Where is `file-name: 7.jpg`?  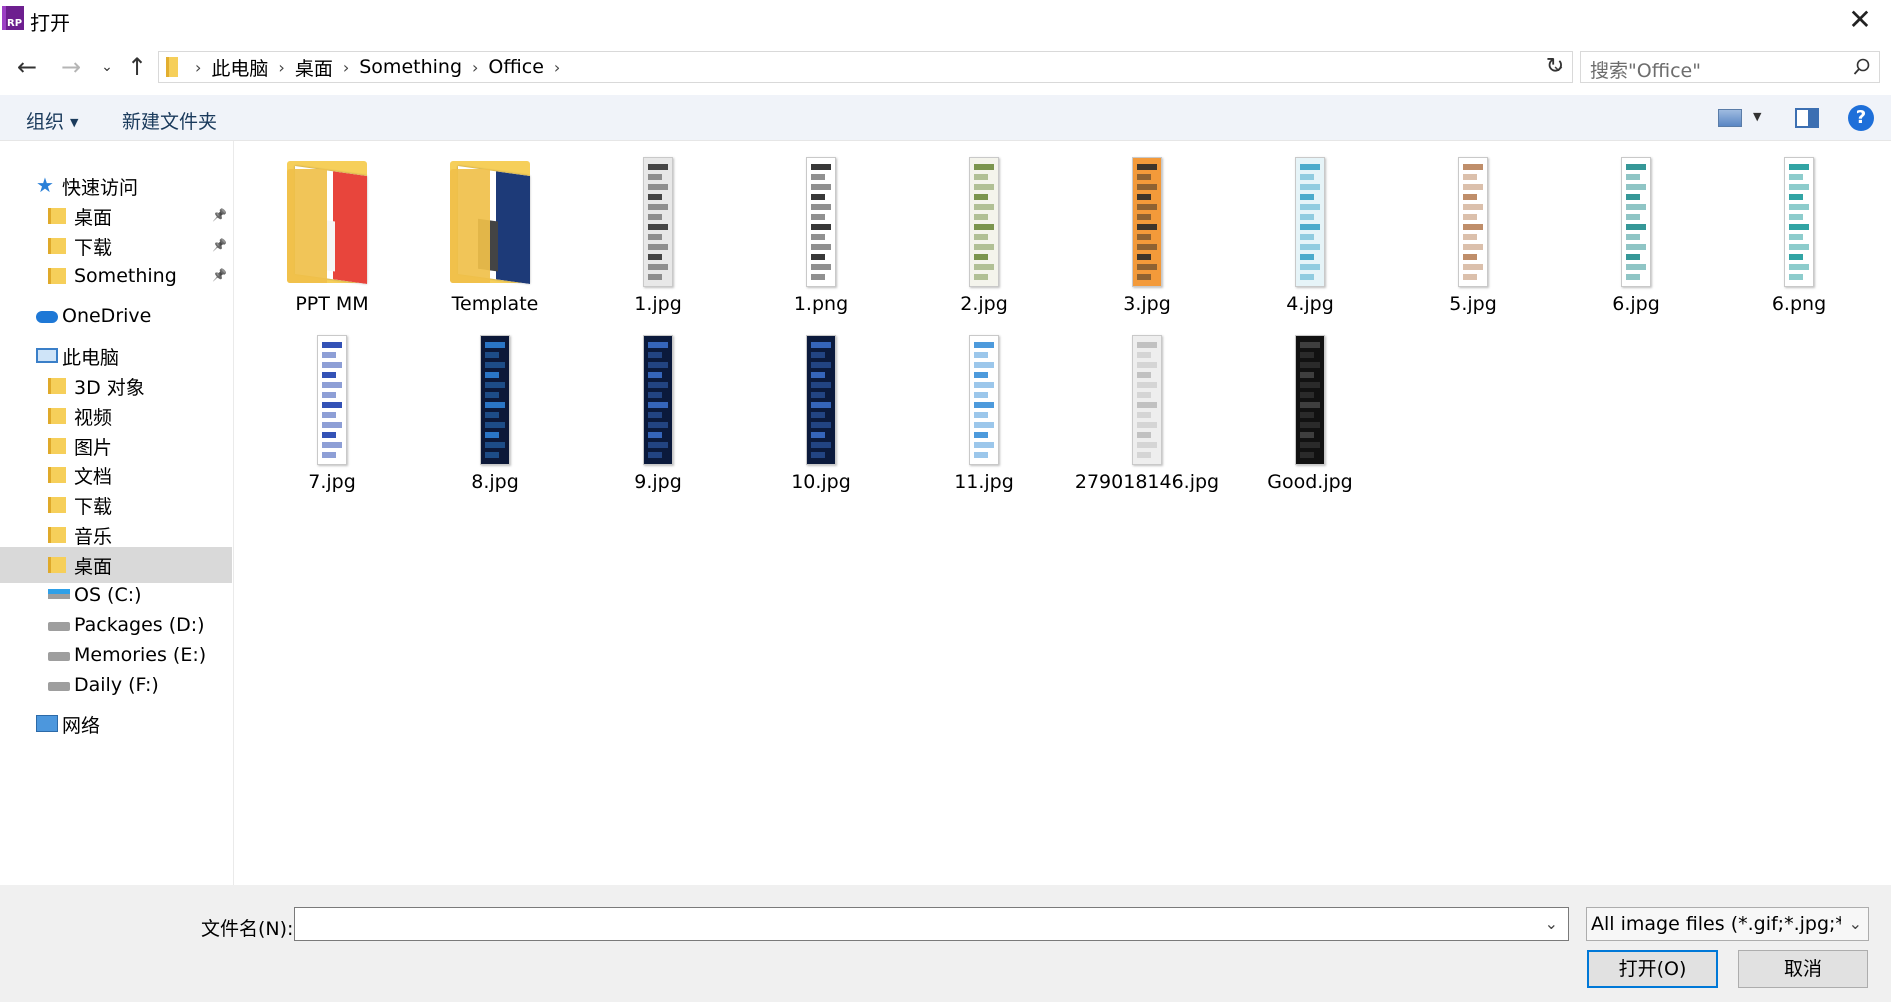 file-name: 7.jpg is located at coordinates (332, 482).